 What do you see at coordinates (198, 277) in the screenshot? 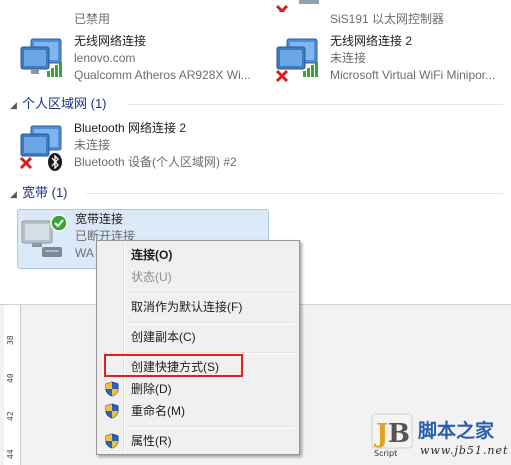
I see `menu-item-status: 状态(U)` at bounding box center [198, 277].